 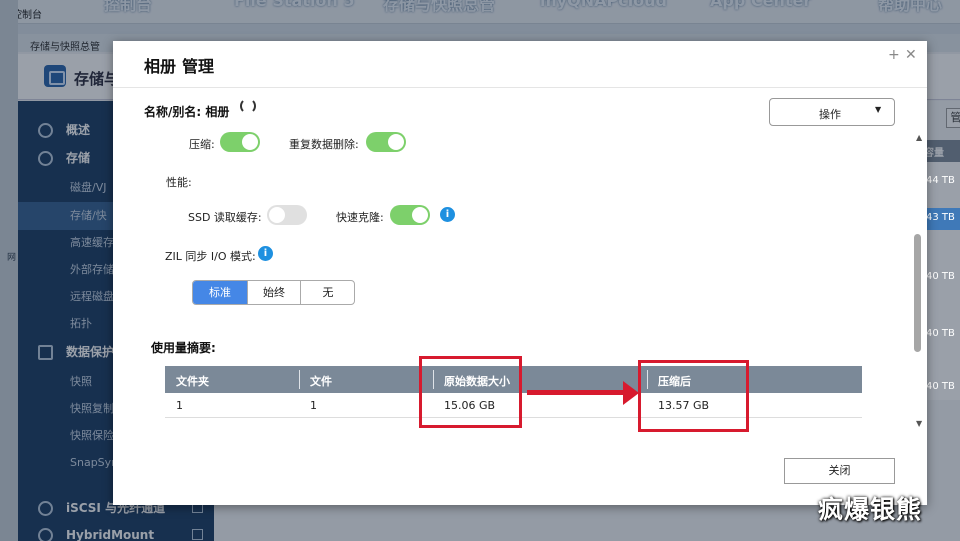 What do you see at coordinates (870, 509) in the screenshot?
I see `watermark-text: 疯爆银熊` at bounding box center [870, 509].